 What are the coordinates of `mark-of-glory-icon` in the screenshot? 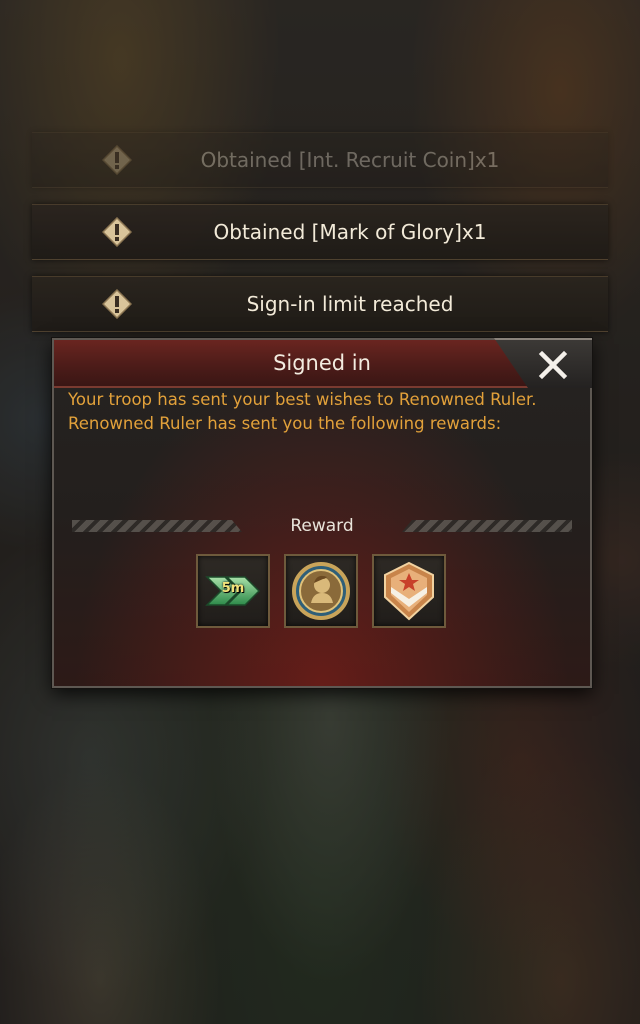 It's located at (409, 591).